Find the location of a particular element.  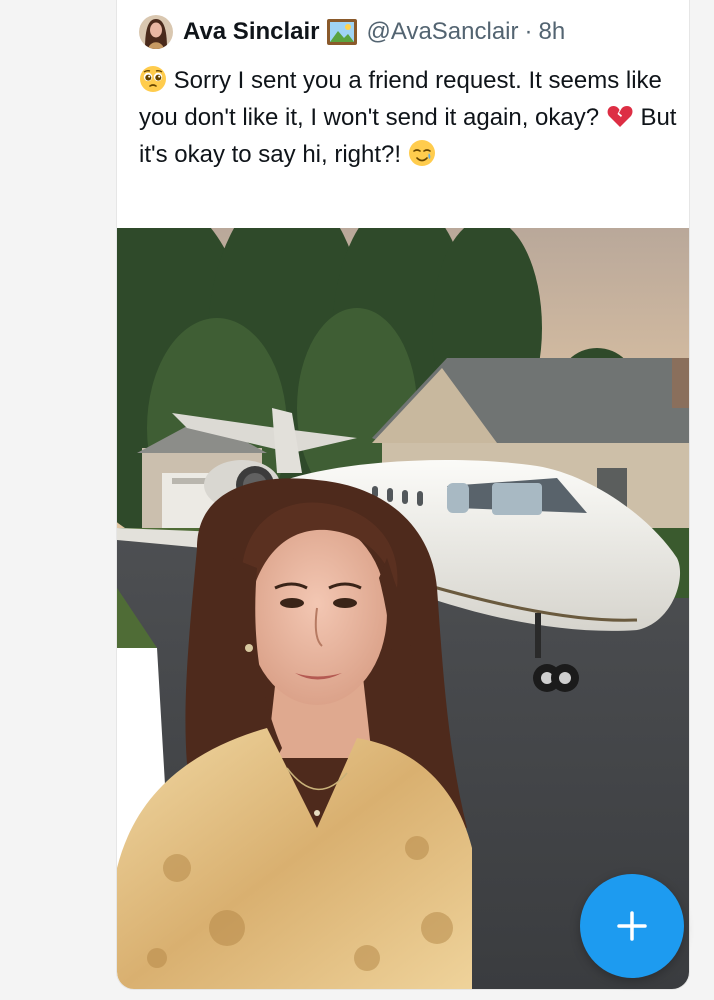

plus-icon is located at coordinates (632, 926).